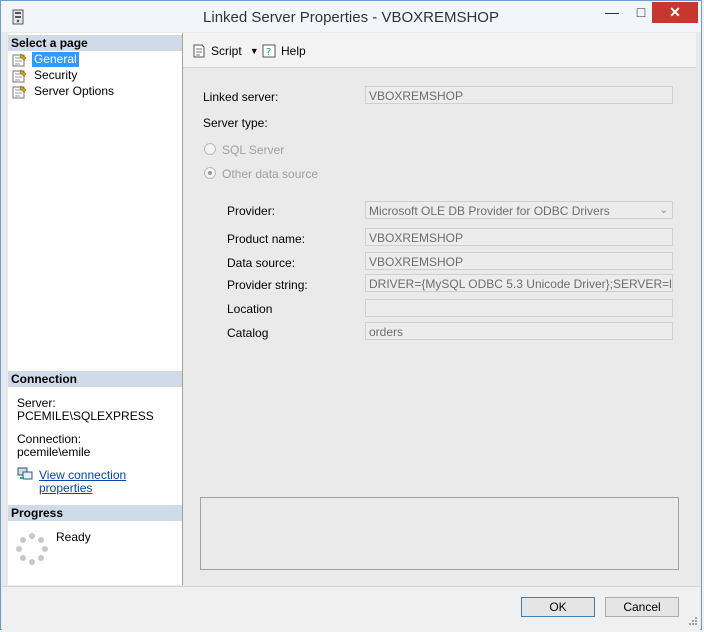 This screenshot has height=632, width=704. What do you see at coordinates (270, 174) in the screenshot?
I see `other-data-source-radio-label: Other data source` at bounding box center [270, 174].